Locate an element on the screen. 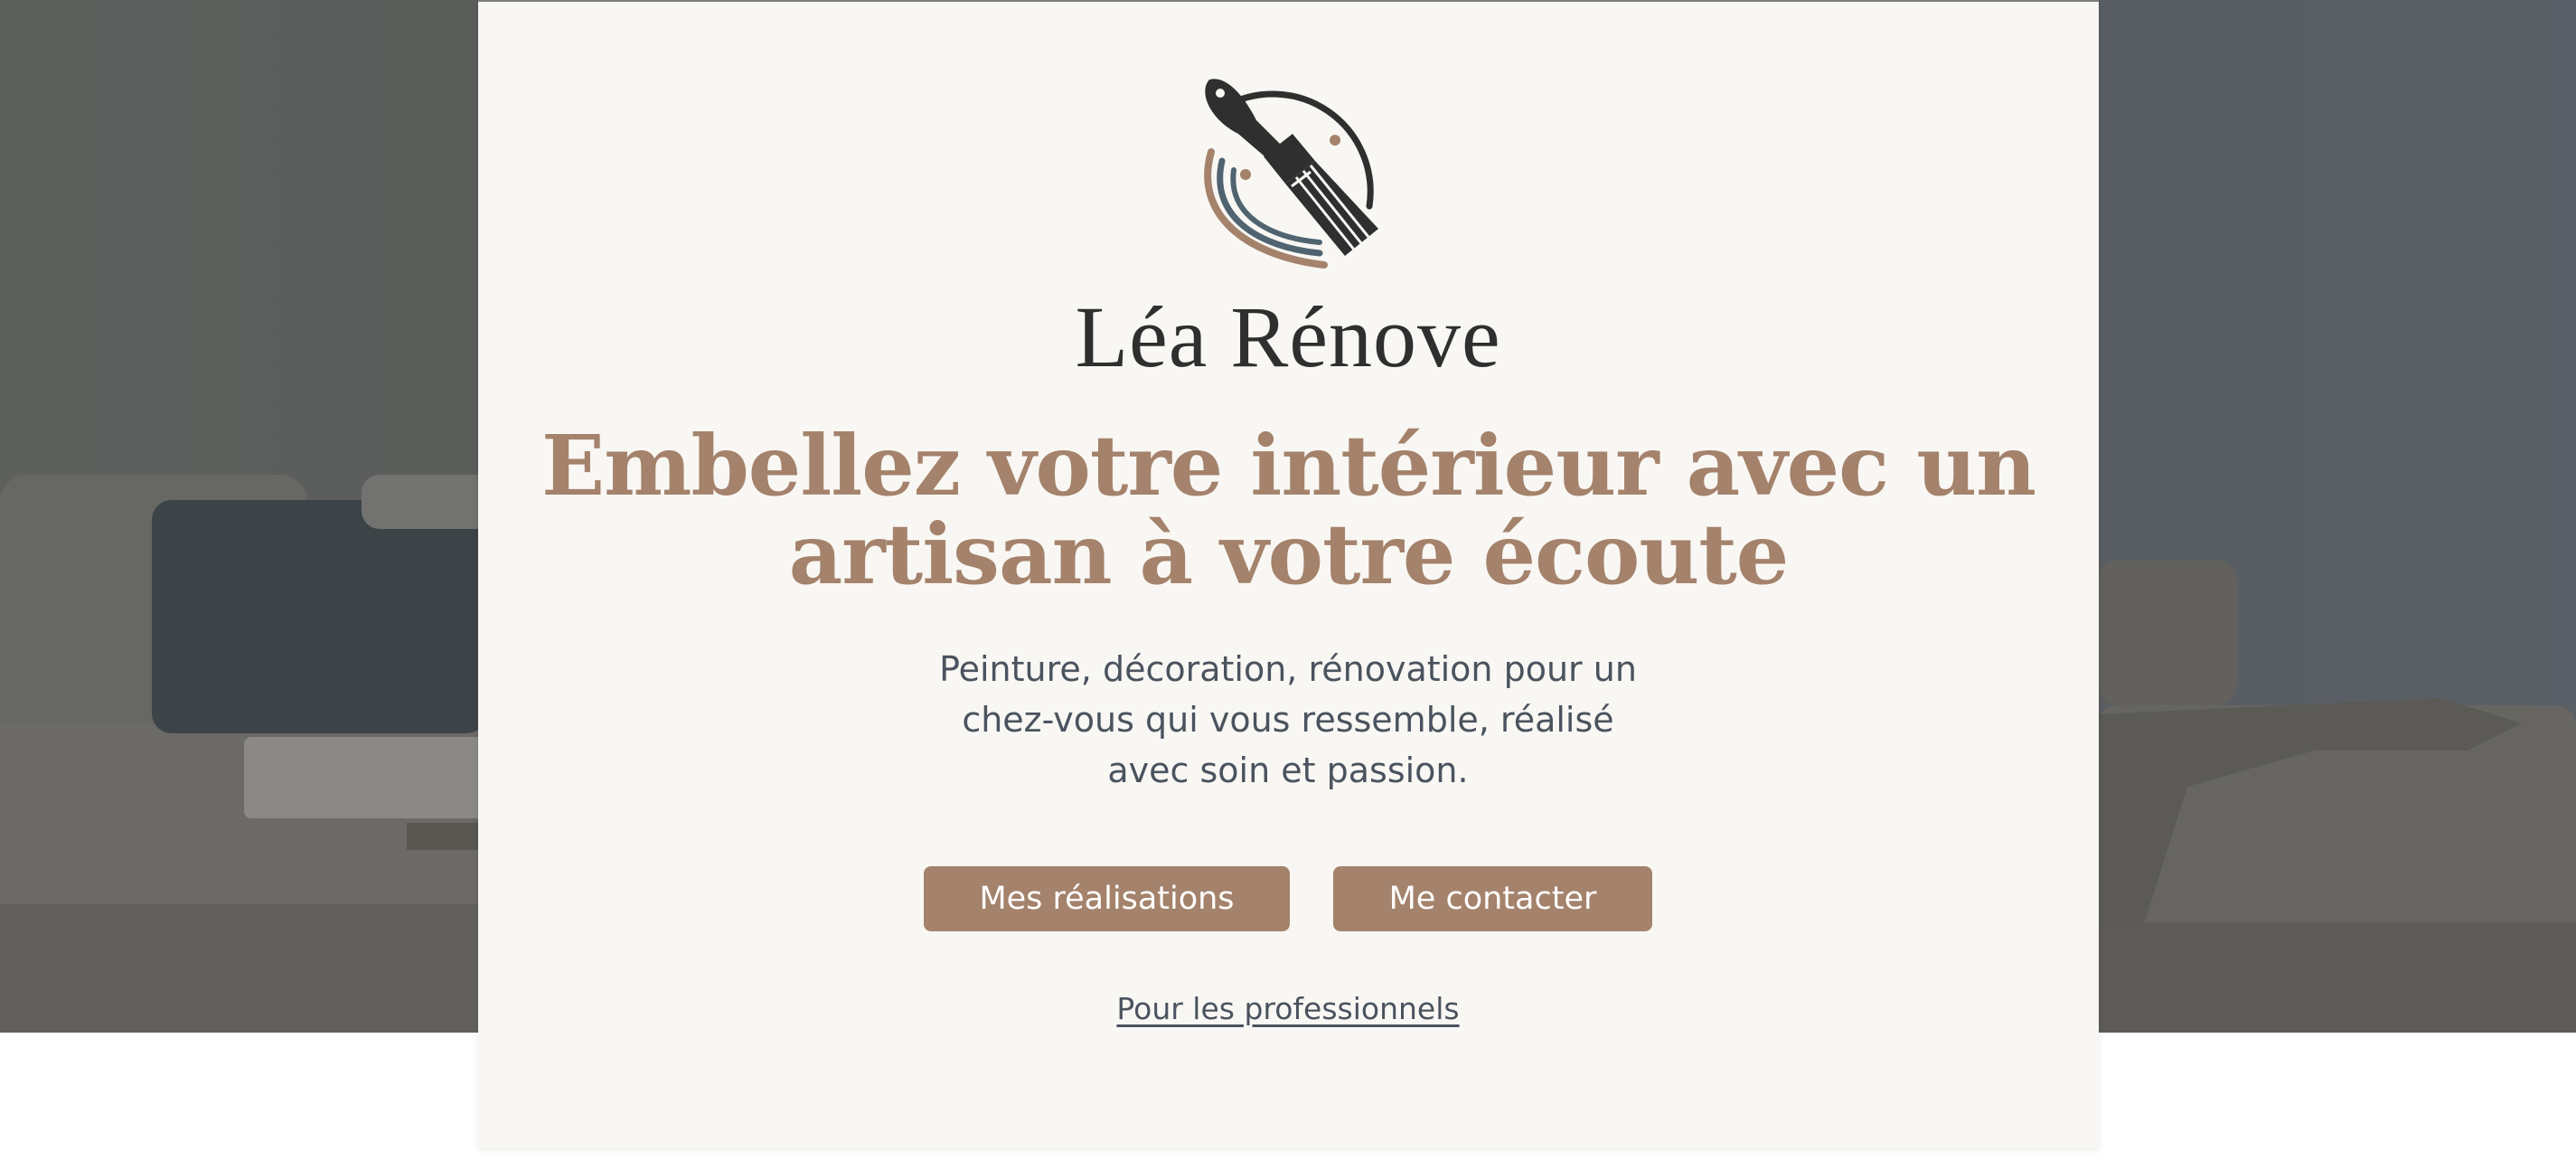 This screenshot has height=1161, width=2576. brand-name: Léa Rénove is located at coordinates (1288, 336).